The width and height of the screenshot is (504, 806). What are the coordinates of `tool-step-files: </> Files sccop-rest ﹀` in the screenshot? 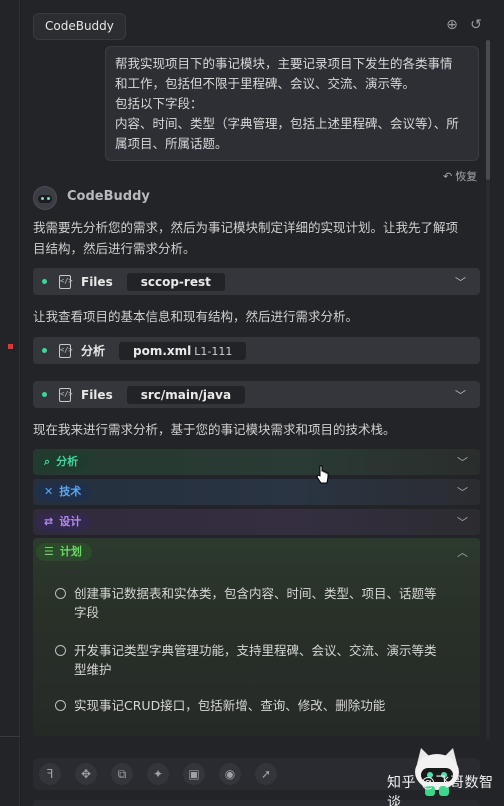 It's located at (256, 281).